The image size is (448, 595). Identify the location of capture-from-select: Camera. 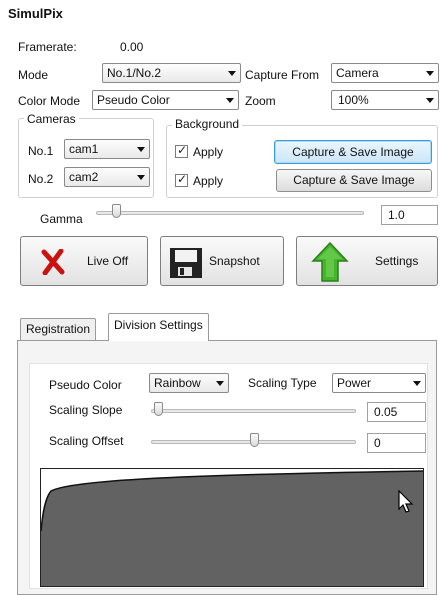
(385, 73).